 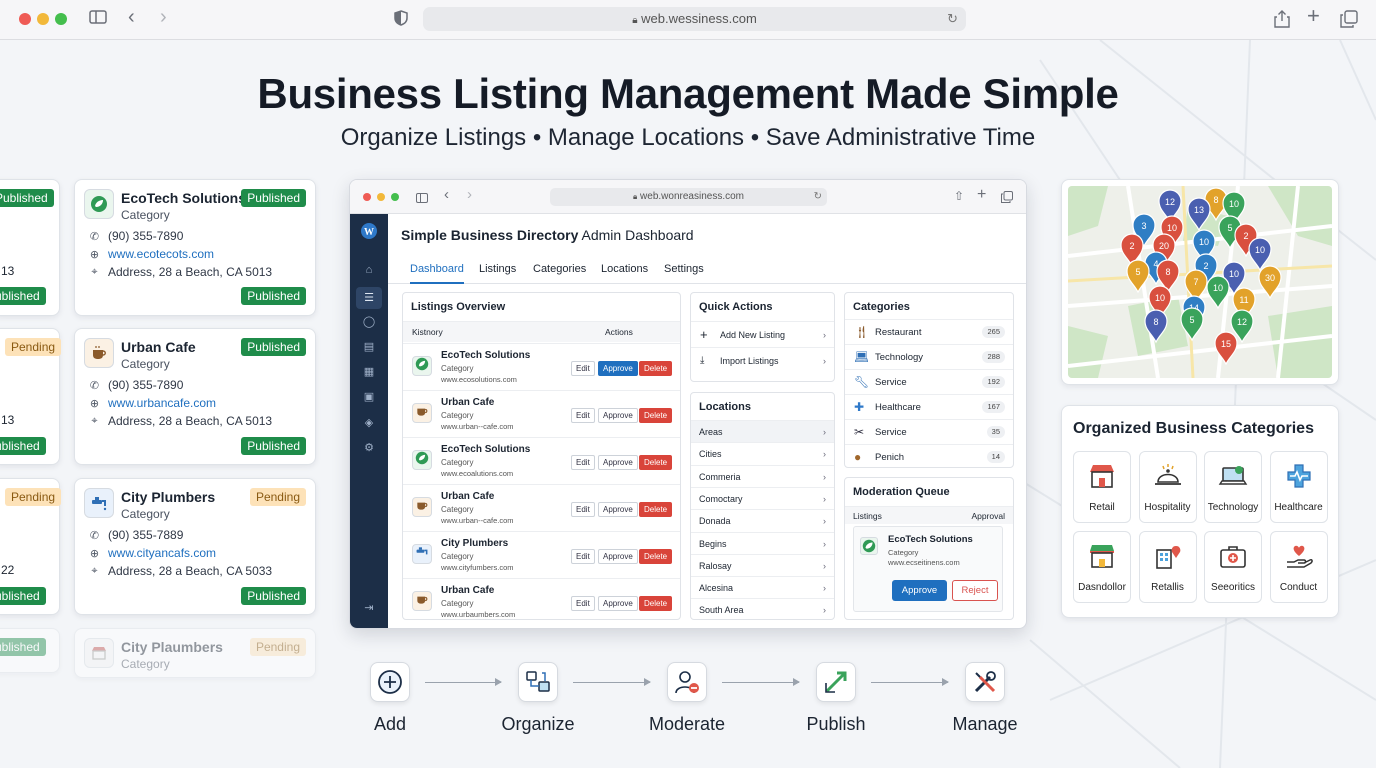 I want to click on listing-website-link: www.cityancafs.com, so click(x=162, y=553).